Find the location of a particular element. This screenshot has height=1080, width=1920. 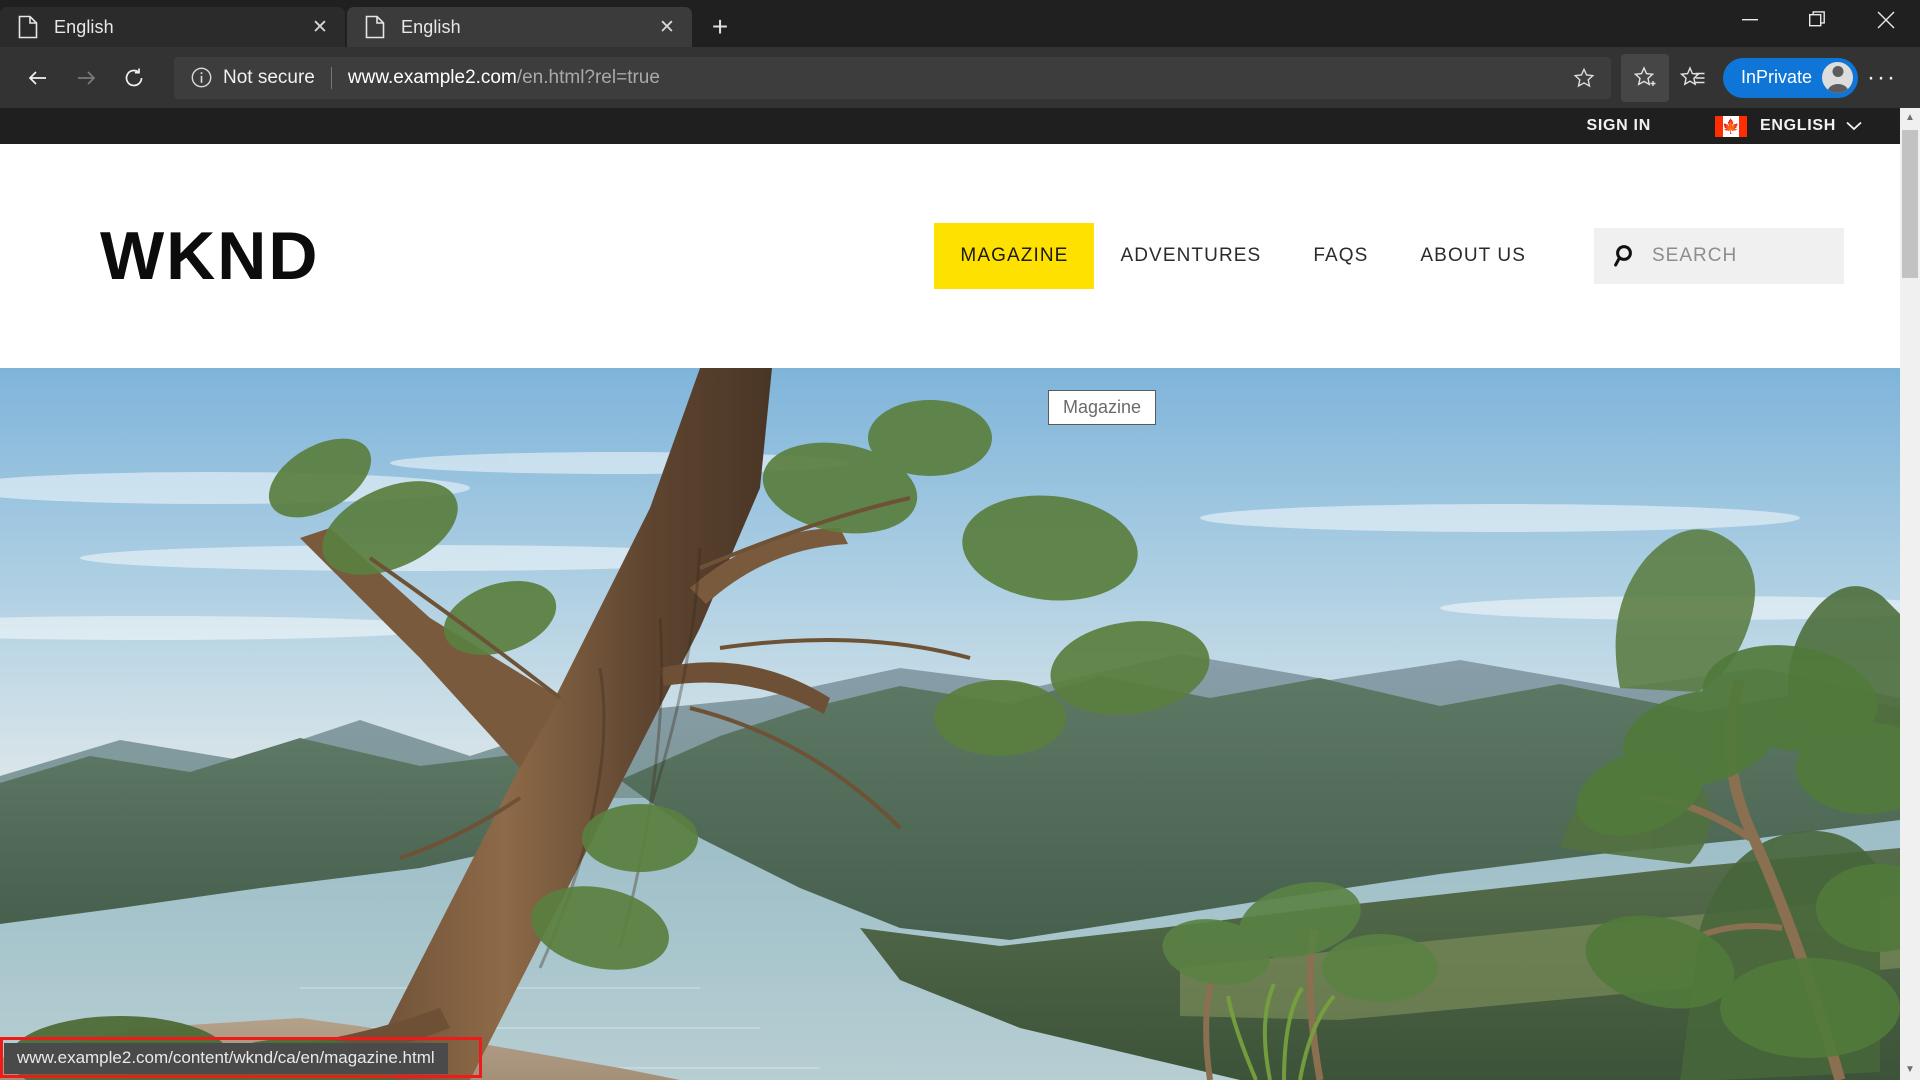

browser-tab-2: English ✕ is located at coordinates (519, 27).